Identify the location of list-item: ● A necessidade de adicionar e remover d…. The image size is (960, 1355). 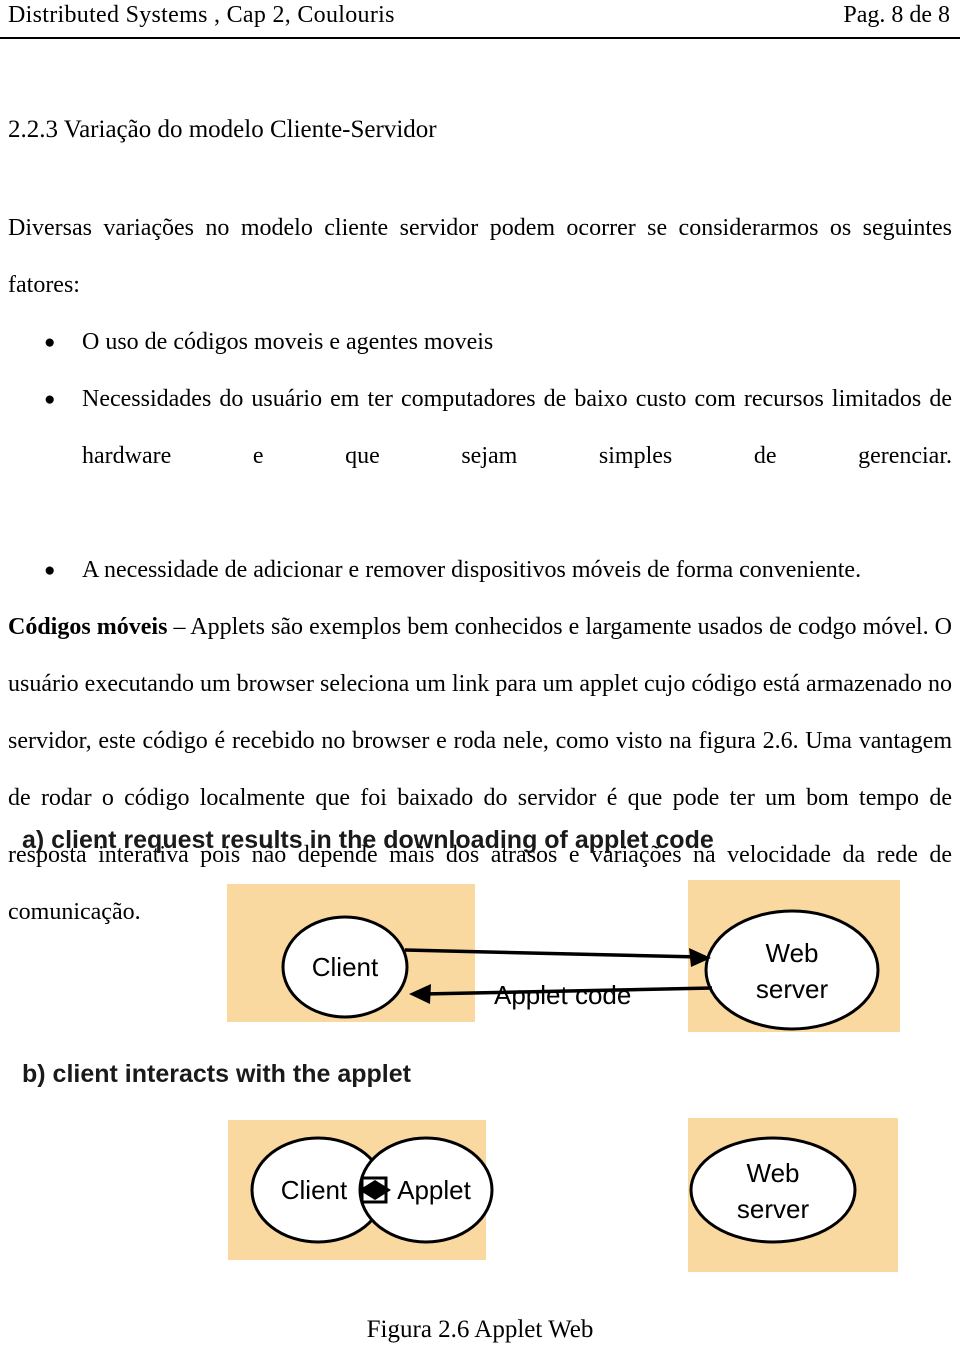
(480, 570).